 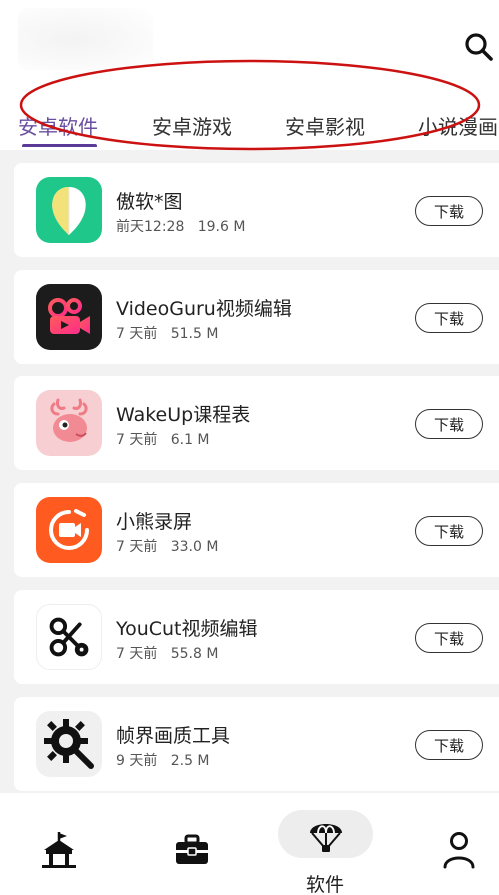 What do you see at coordinates (458, 125) in the screenshot?
I see `tab-novels-comics: 小说漫画` at bounding box center [458, 125].